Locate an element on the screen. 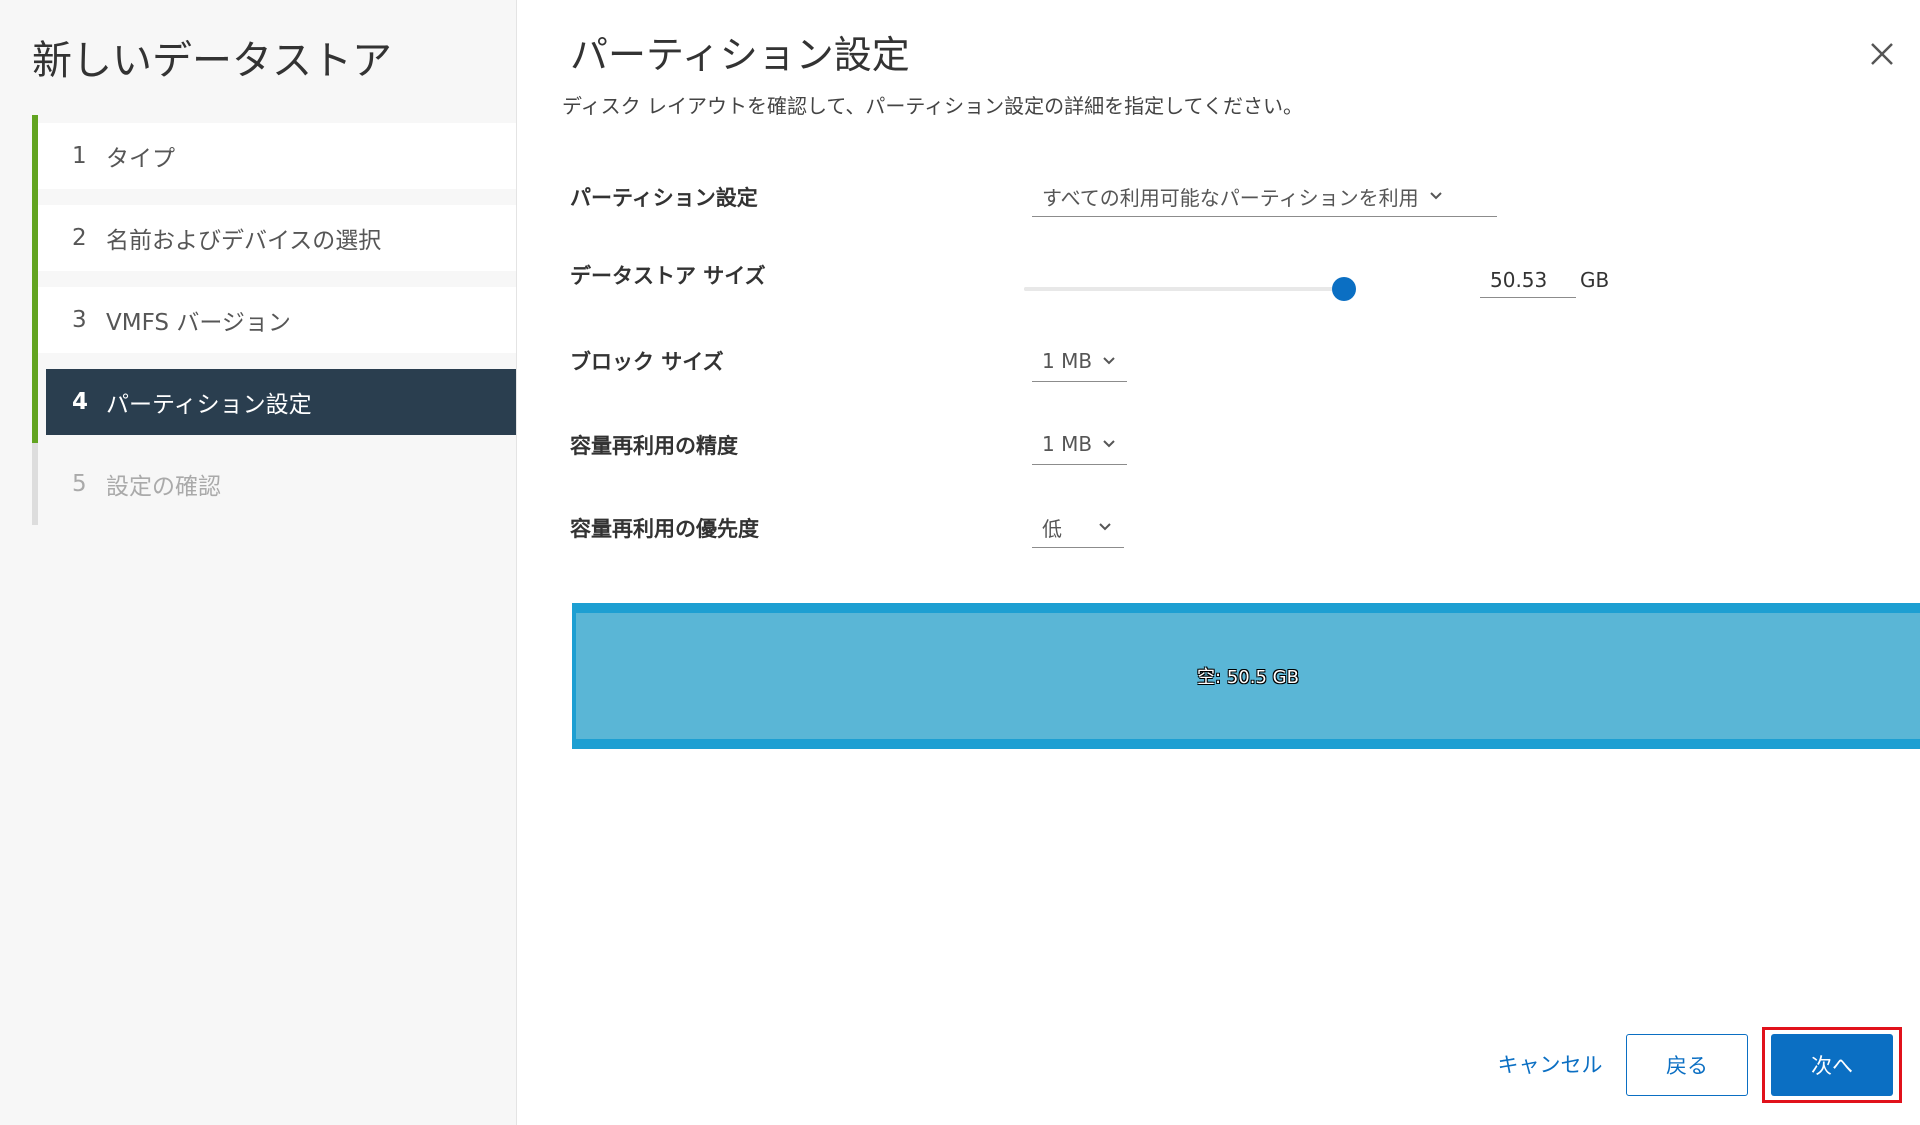 This screenshot has height=1125, width=1920. reclamation-priority-label: 容量再利用の優先度 is located at coordinates (664, 529).